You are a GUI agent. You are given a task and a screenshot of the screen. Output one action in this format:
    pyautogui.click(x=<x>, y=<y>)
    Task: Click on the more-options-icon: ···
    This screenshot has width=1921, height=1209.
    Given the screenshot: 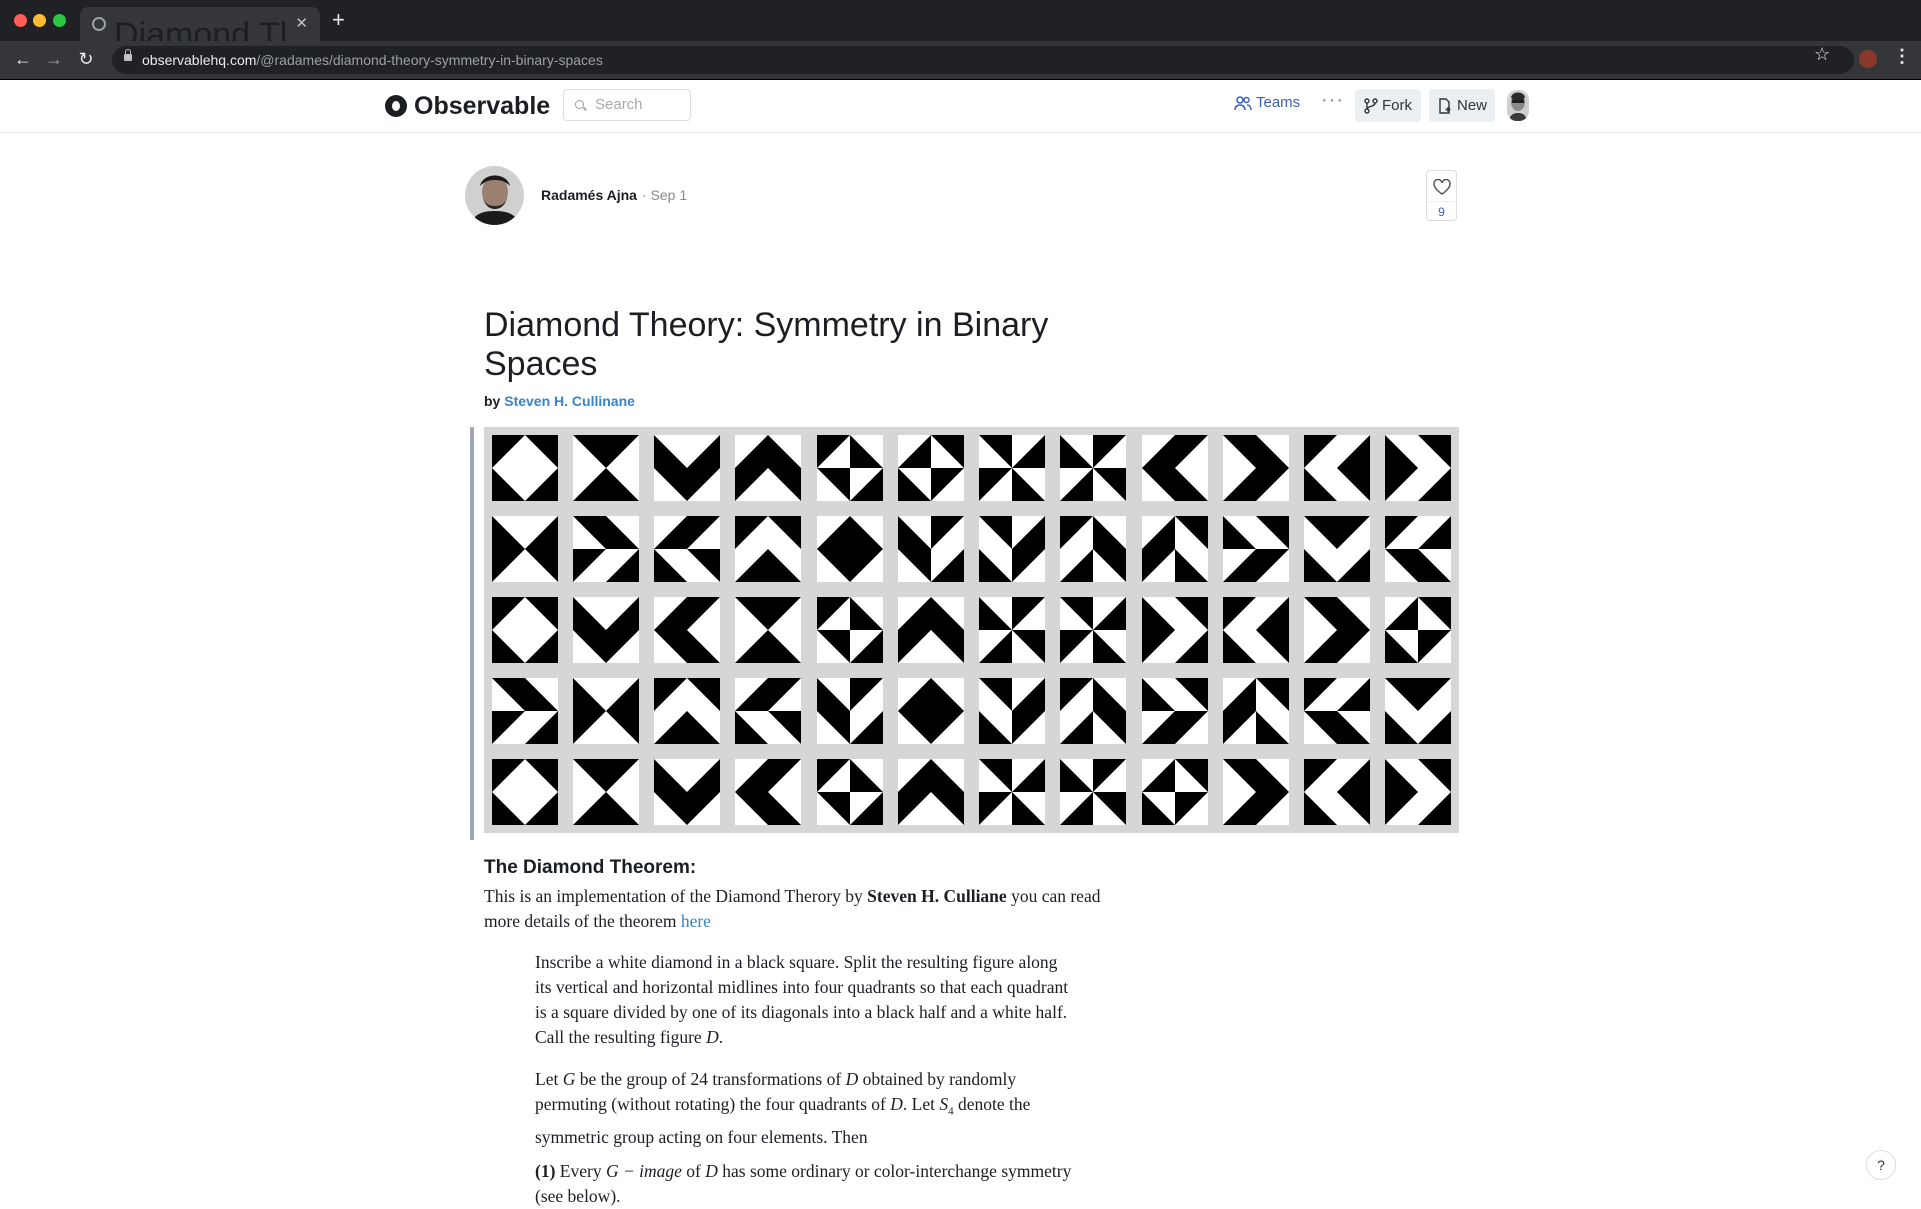 What is the action you would take?
    pyautogui.click(x=1332, y=100)
    